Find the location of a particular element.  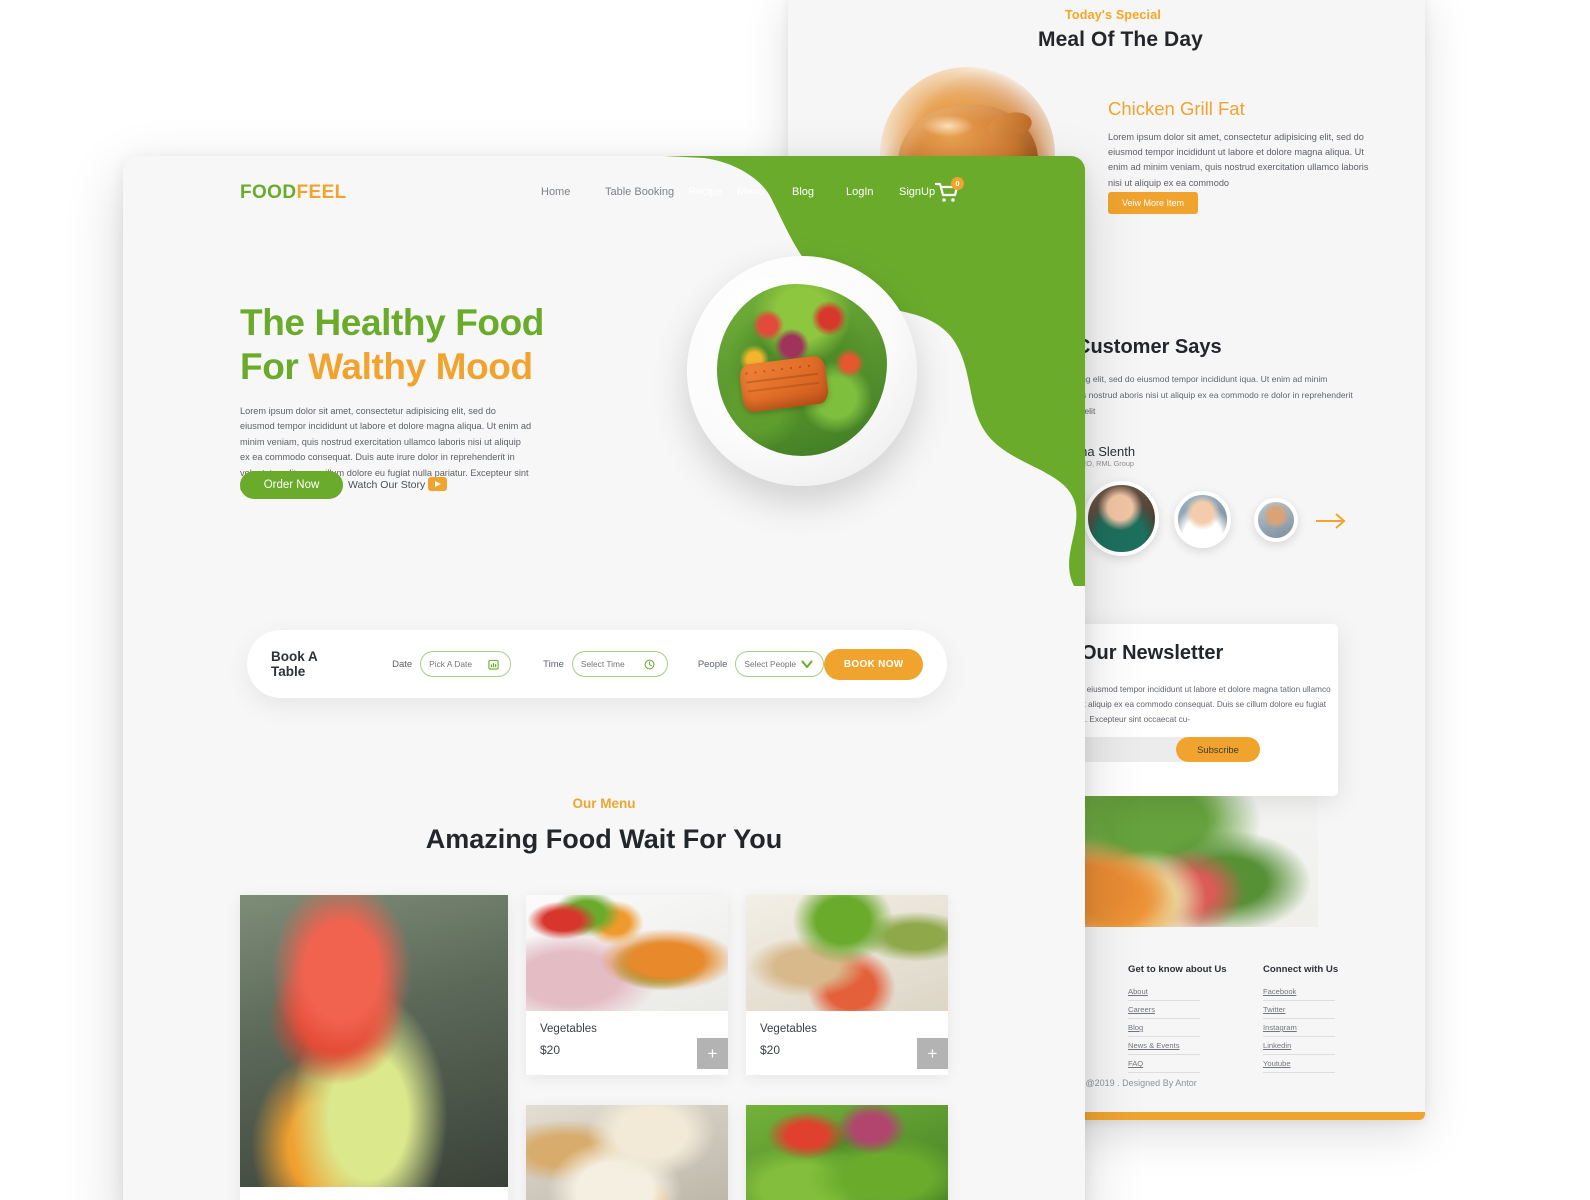

nav-item-blog: Blog is located at coordinates (819, 192).